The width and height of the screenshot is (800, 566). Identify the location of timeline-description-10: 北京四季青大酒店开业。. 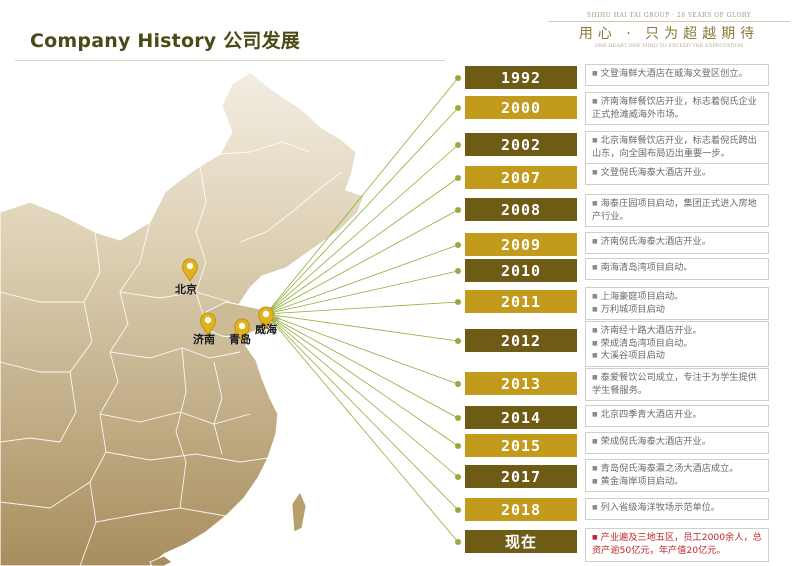
(677, 416).